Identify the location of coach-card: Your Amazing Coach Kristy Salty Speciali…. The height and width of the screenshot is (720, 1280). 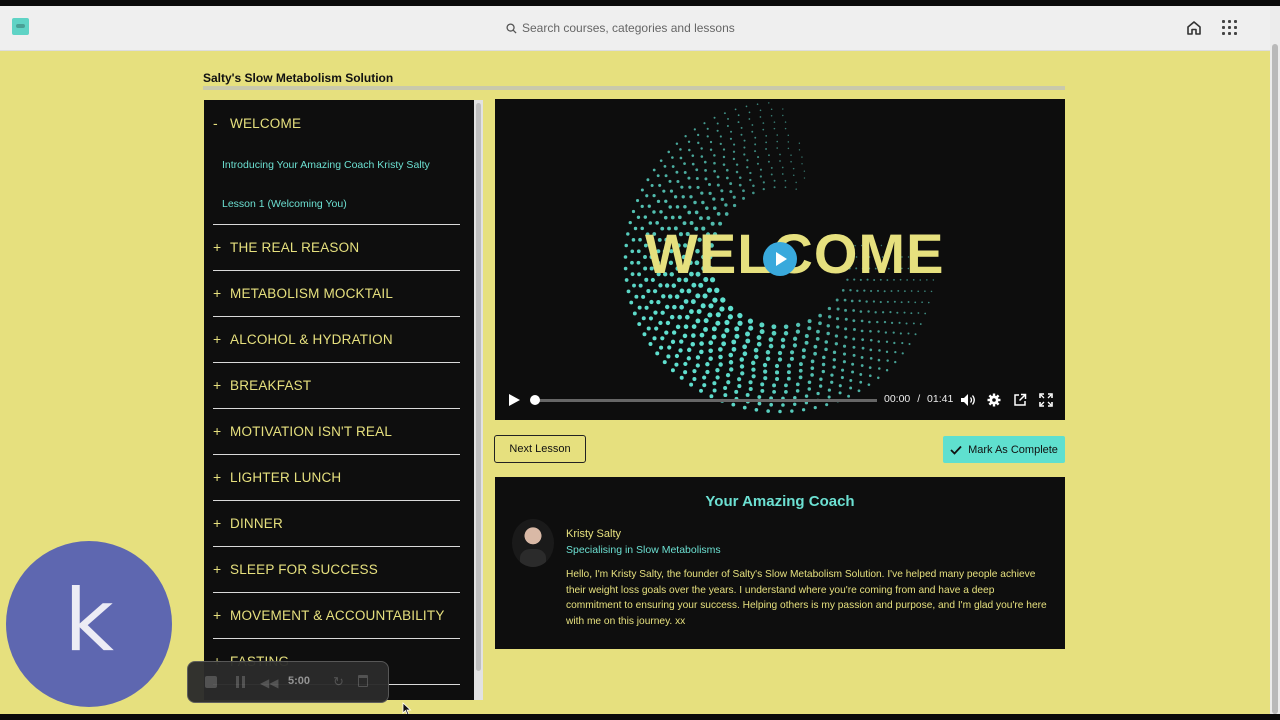
(780, 563).